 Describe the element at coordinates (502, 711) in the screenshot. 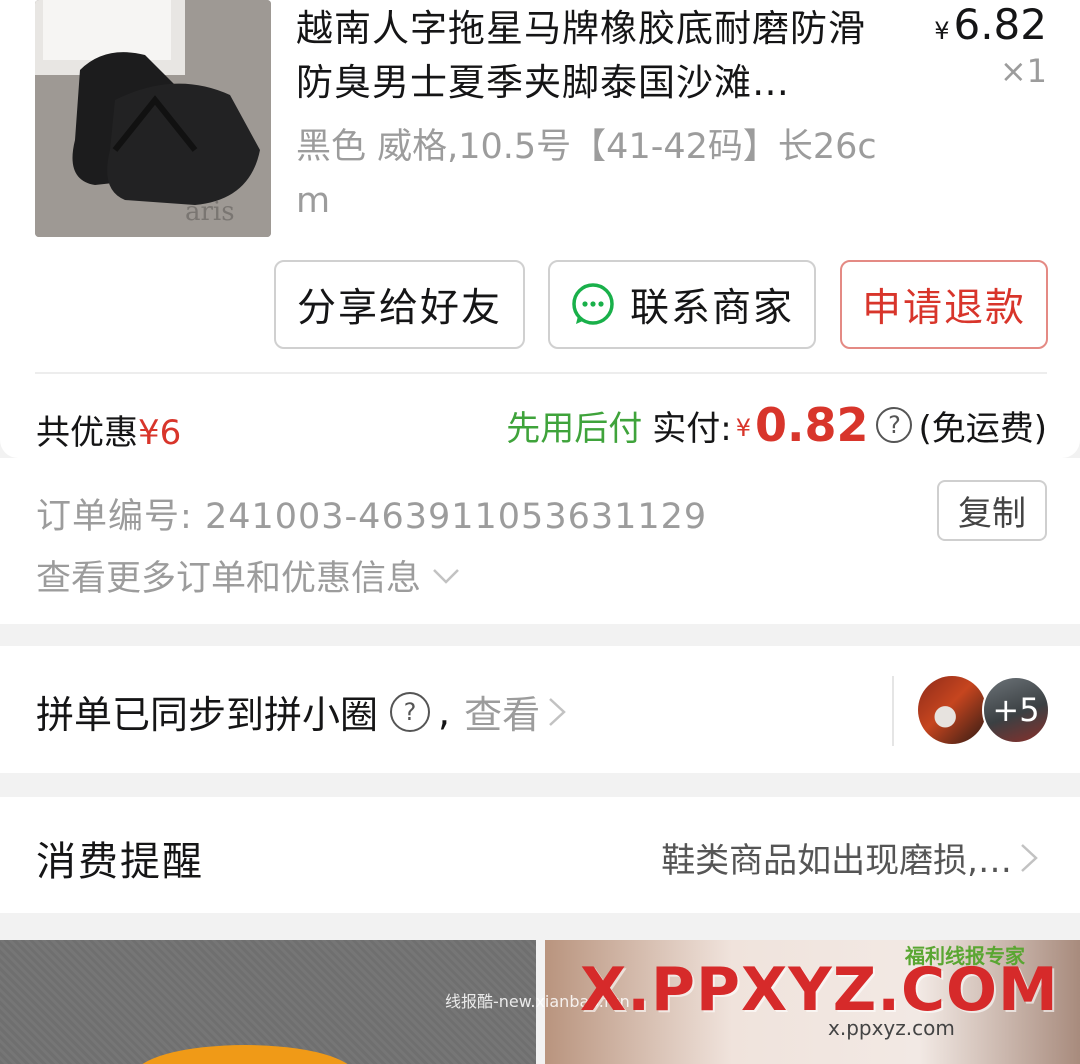

I see `view-link: 查看` at that location.